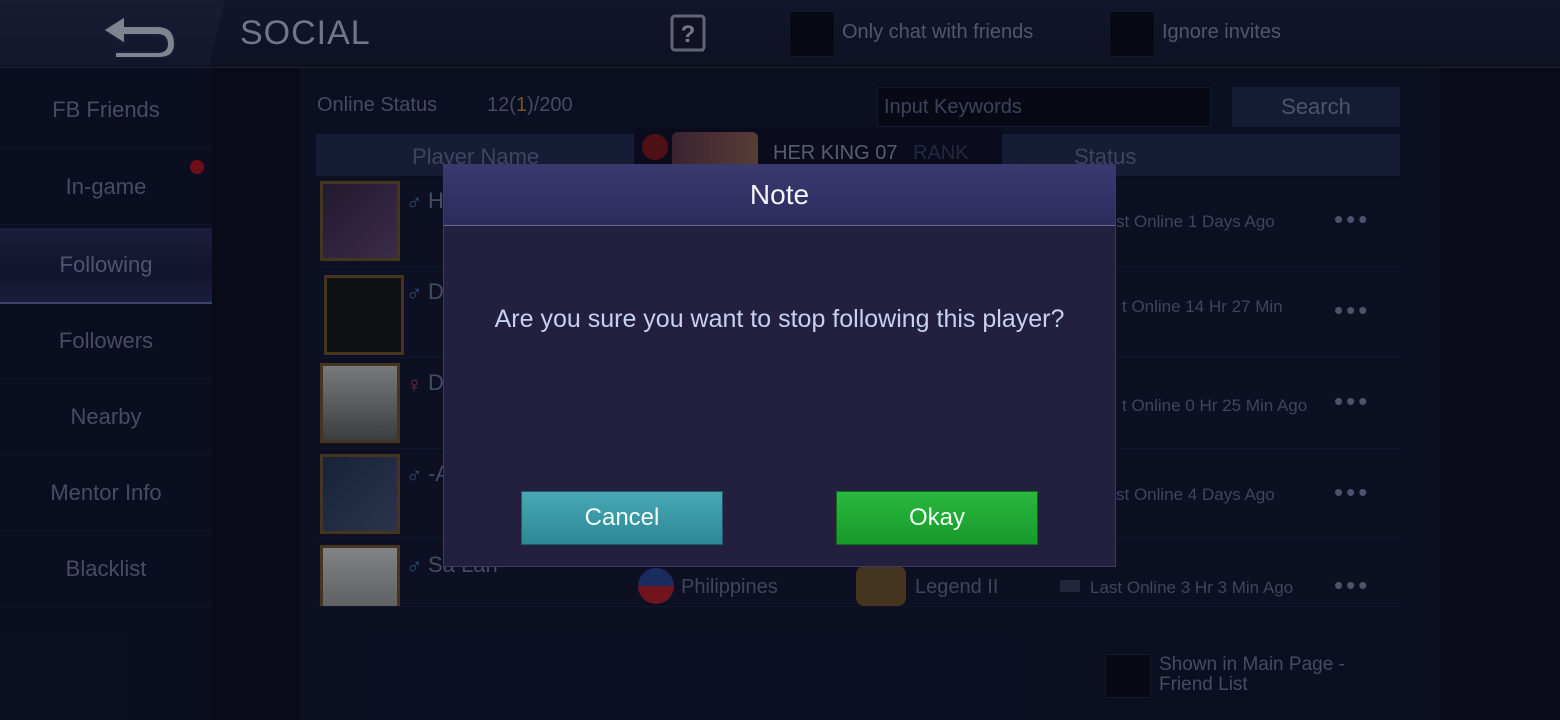 The image size is (1560, 720). I want to click on dialog-title: Note, so click(779, 194).